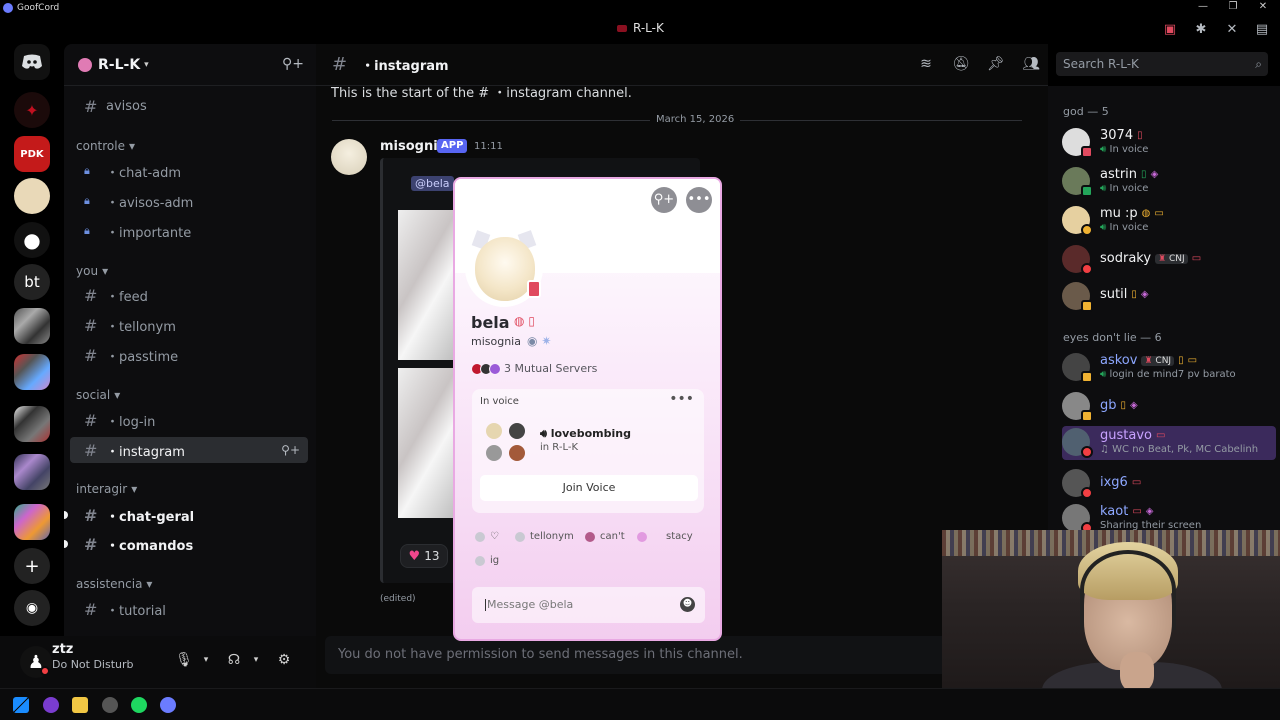 This screenshot has height=720, width=1280. What do you see at coordinates (21, 705) in the screenshot?
I see `windows-start-icon` at bounding box center [21, 705].